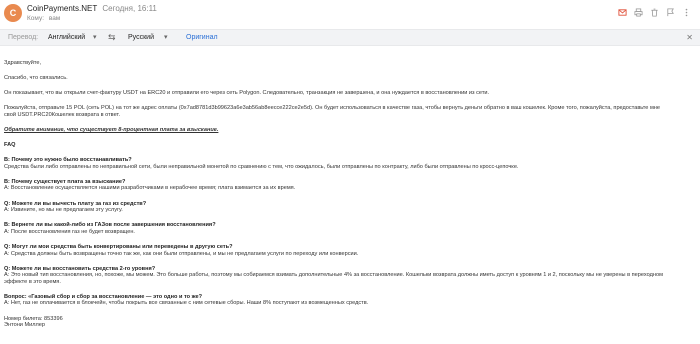 This screenshot has width=700, height=344. Describe the element at coordinates (638, 12) in the screenshot. I see `print-icon` at that location.